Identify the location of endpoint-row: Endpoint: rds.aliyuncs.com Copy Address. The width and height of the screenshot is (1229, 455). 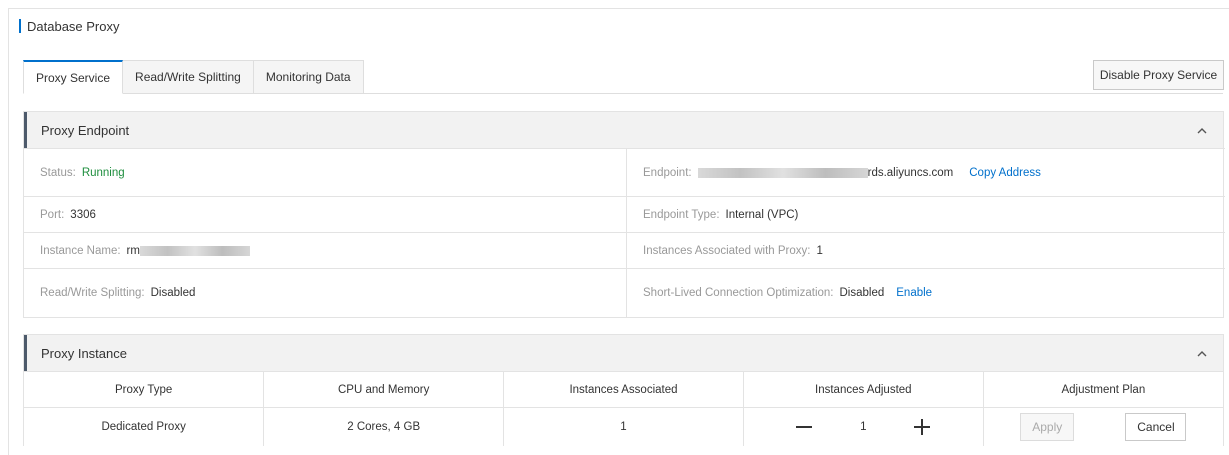
(925, 172).